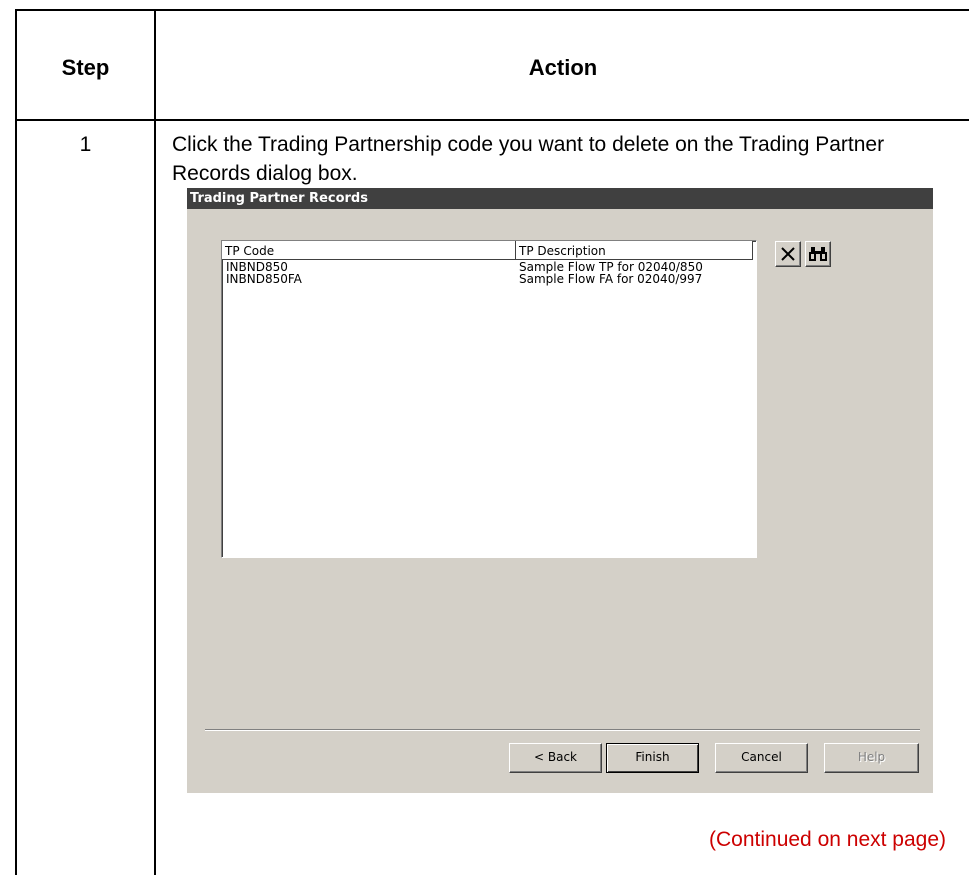 This screenshot has width=969, height=875. What do you see at coordinates (562, 730) in the screenshot?
I see `dialog-separator` at bounding box center [562, 730].